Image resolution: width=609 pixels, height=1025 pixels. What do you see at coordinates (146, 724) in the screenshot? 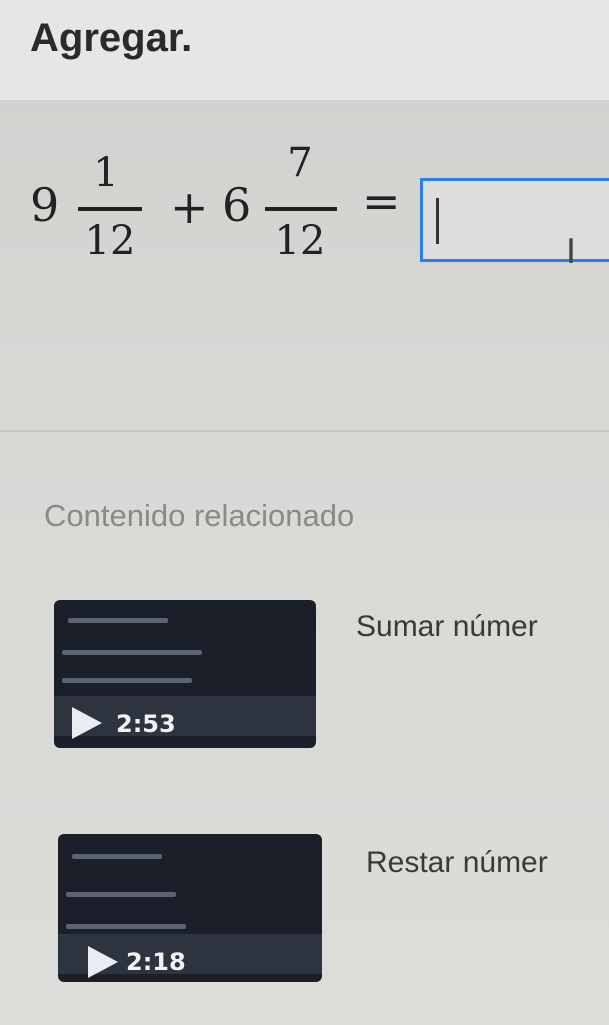
I see `video-duration: 2:53` at bounding box center [146, 724].